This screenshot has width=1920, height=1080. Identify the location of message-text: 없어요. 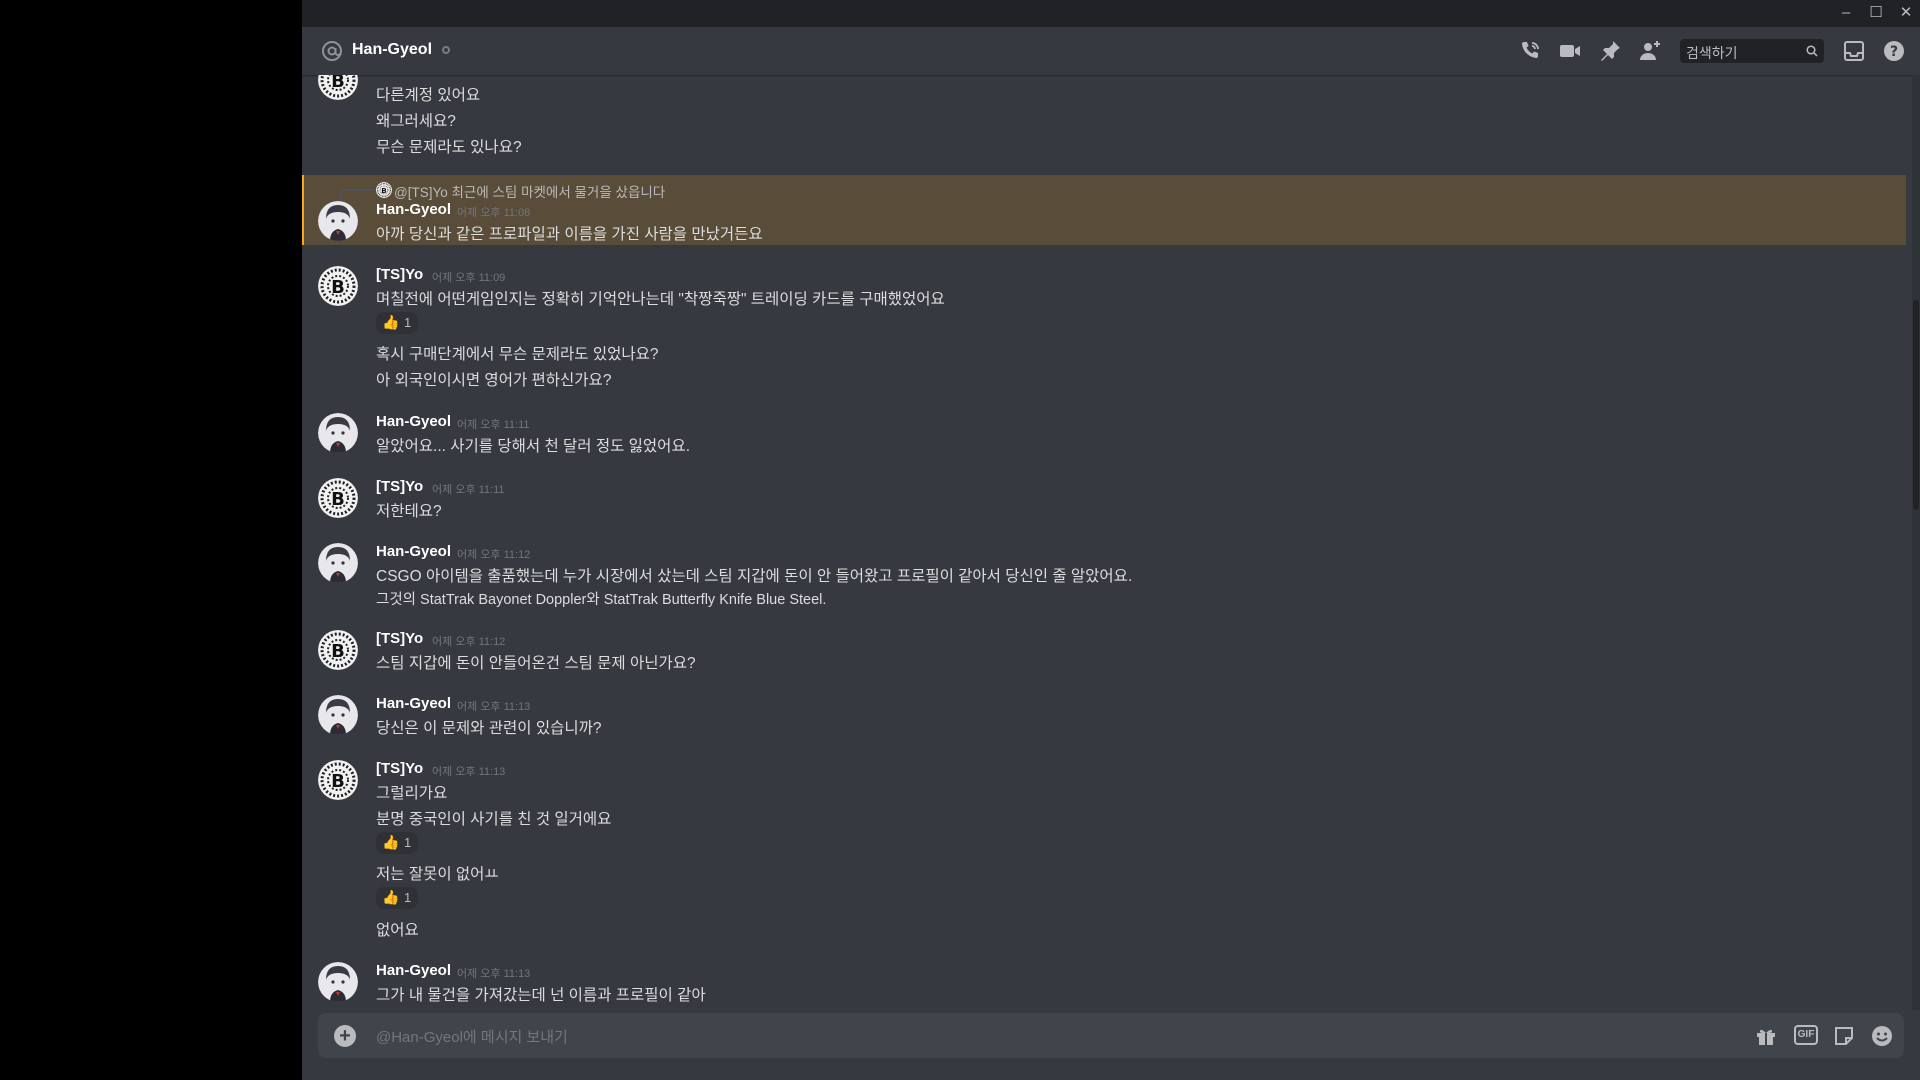
(397, 930).